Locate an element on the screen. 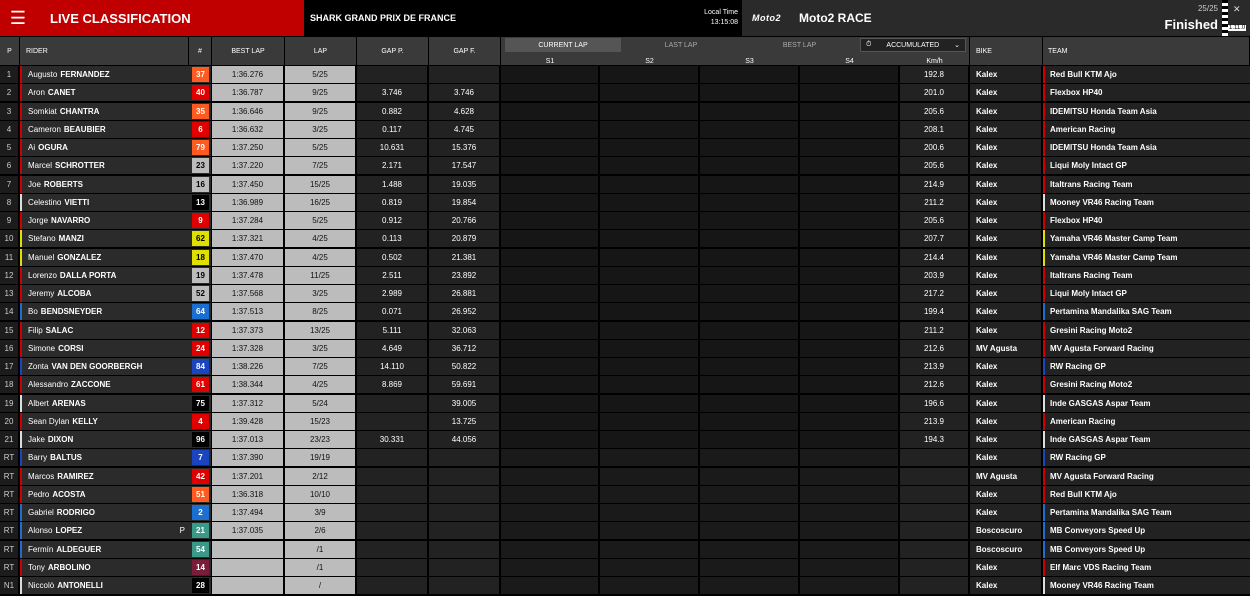  rider-name: Sean Dylan KELLY is located at coordinates (104, 421).